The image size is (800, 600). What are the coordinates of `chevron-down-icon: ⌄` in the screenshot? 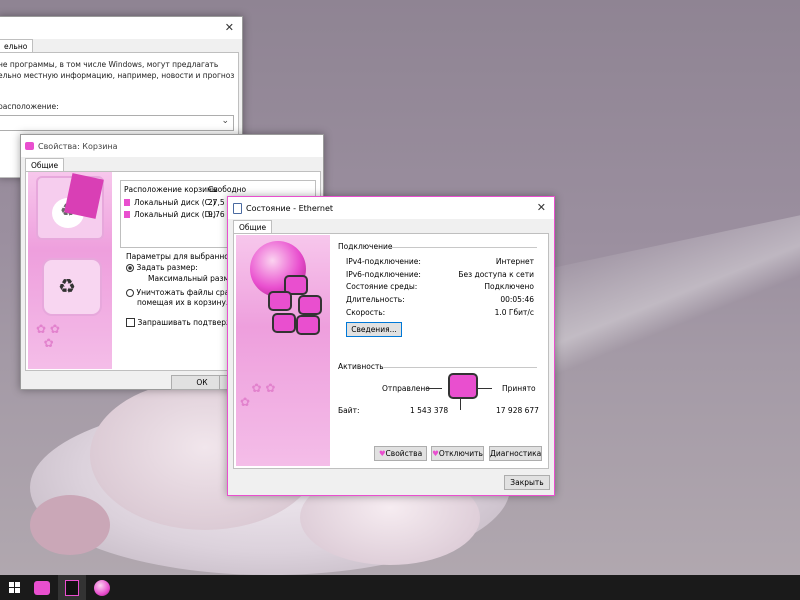 It's located at (225, 121).